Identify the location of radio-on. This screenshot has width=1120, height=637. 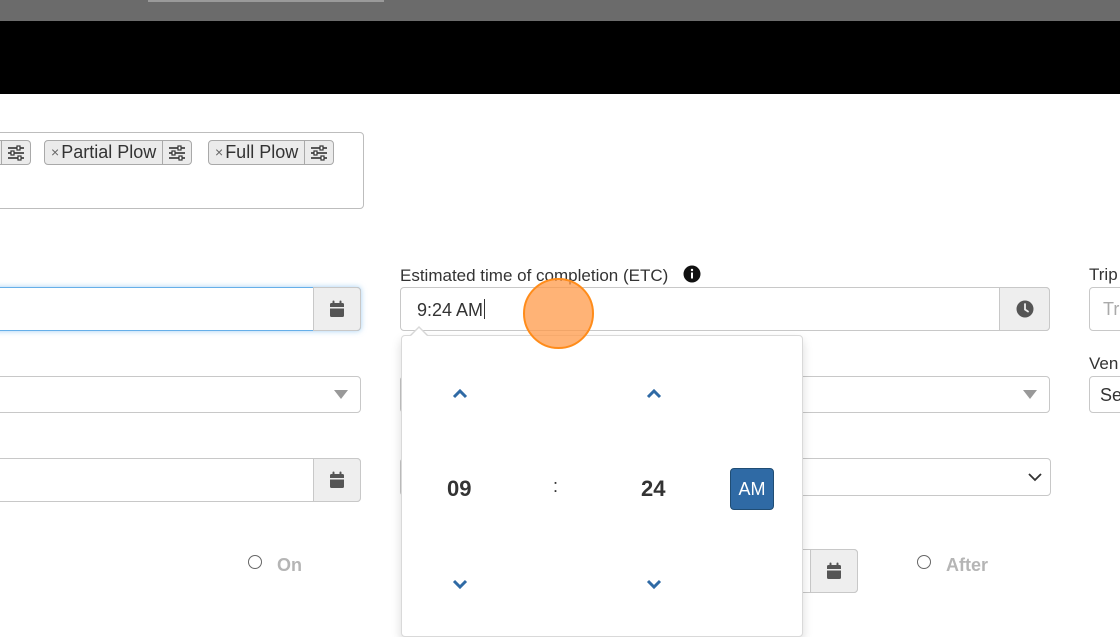
(255, 562).